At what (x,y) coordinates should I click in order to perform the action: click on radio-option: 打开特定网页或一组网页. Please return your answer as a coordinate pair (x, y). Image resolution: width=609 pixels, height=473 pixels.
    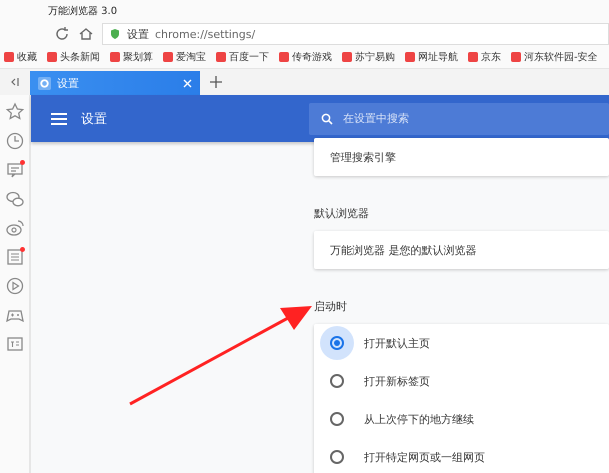
    Looking at the image, I should click on (461, 455).